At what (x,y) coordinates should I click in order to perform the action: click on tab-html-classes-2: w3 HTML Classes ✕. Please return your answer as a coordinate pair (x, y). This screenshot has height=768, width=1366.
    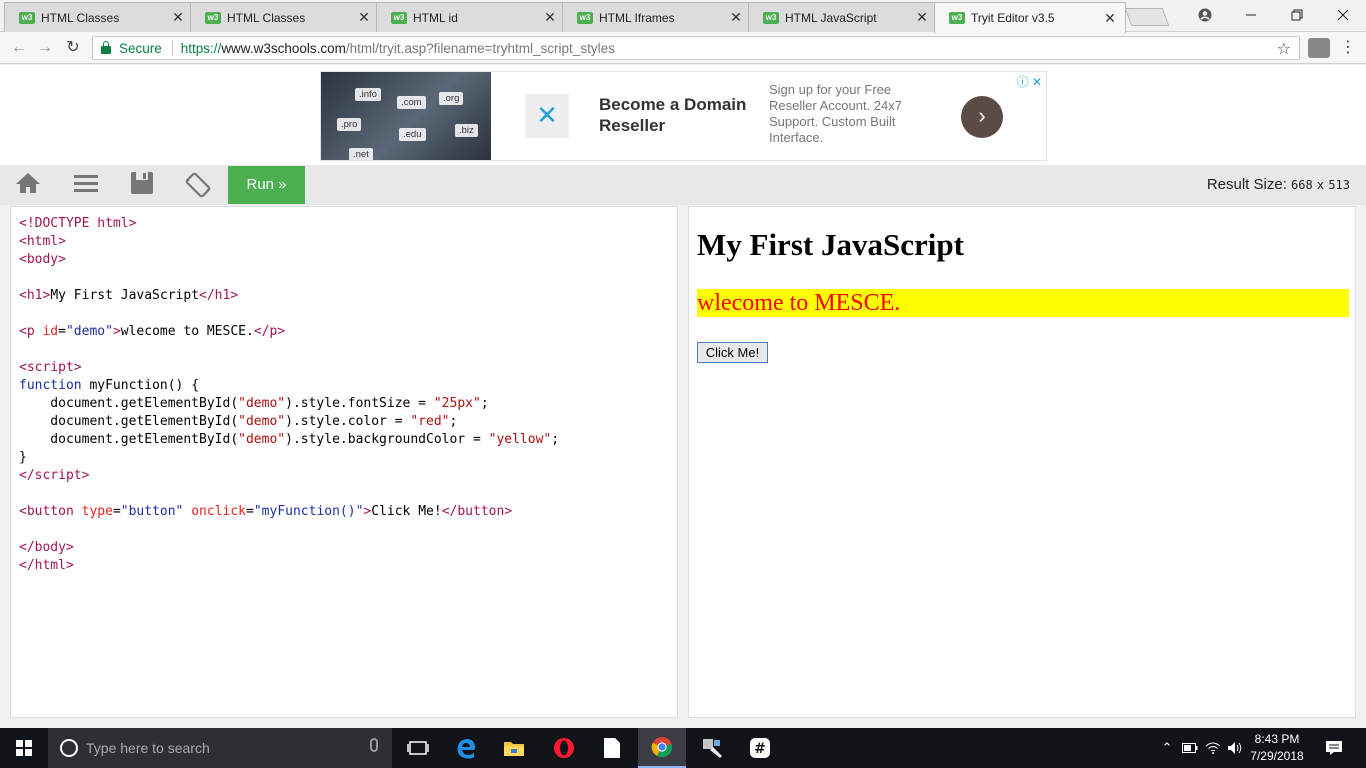
    Looking at the image, I should click on (285, 17).